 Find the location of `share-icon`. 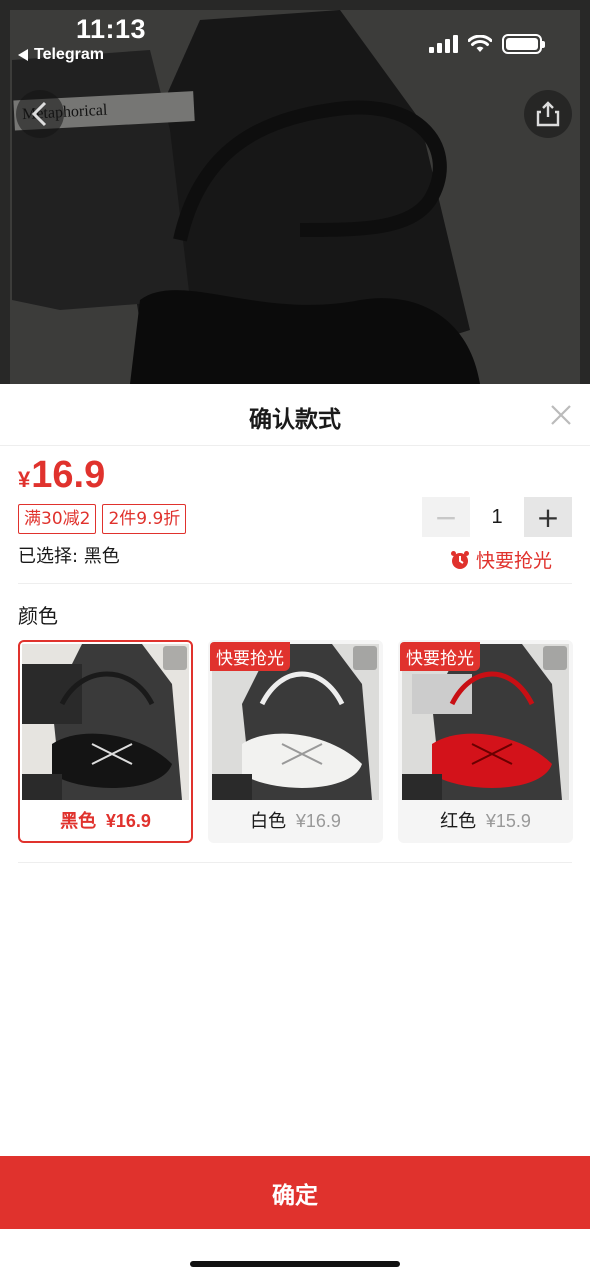

share-icon is located at coordinates (548, 114).